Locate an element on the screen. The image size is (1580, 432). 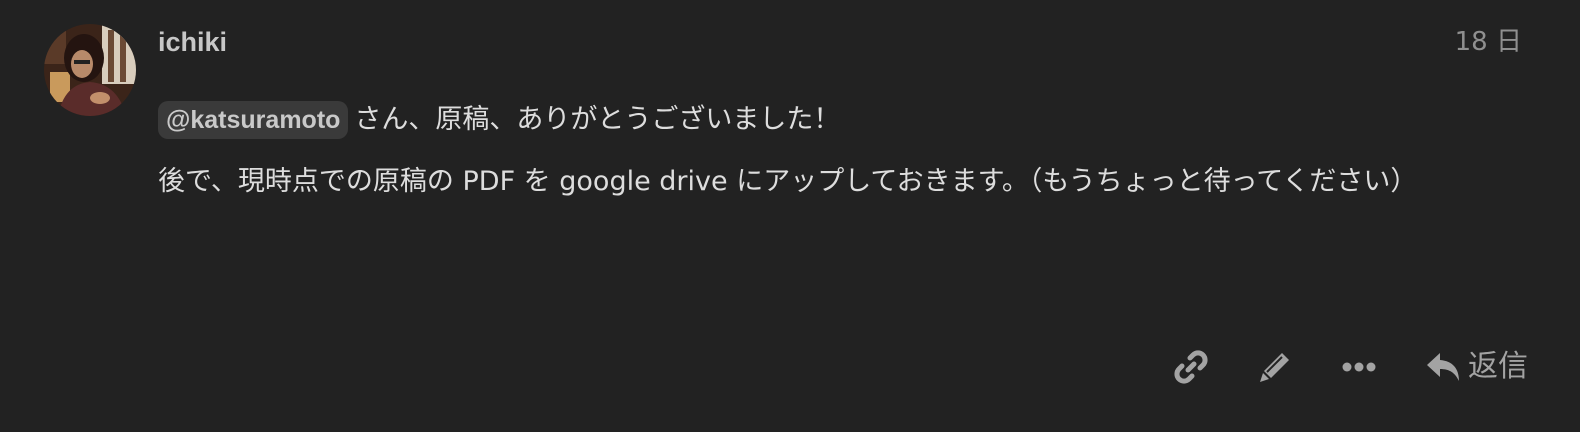
copy-link-button is located at coordinates (1191, 367).